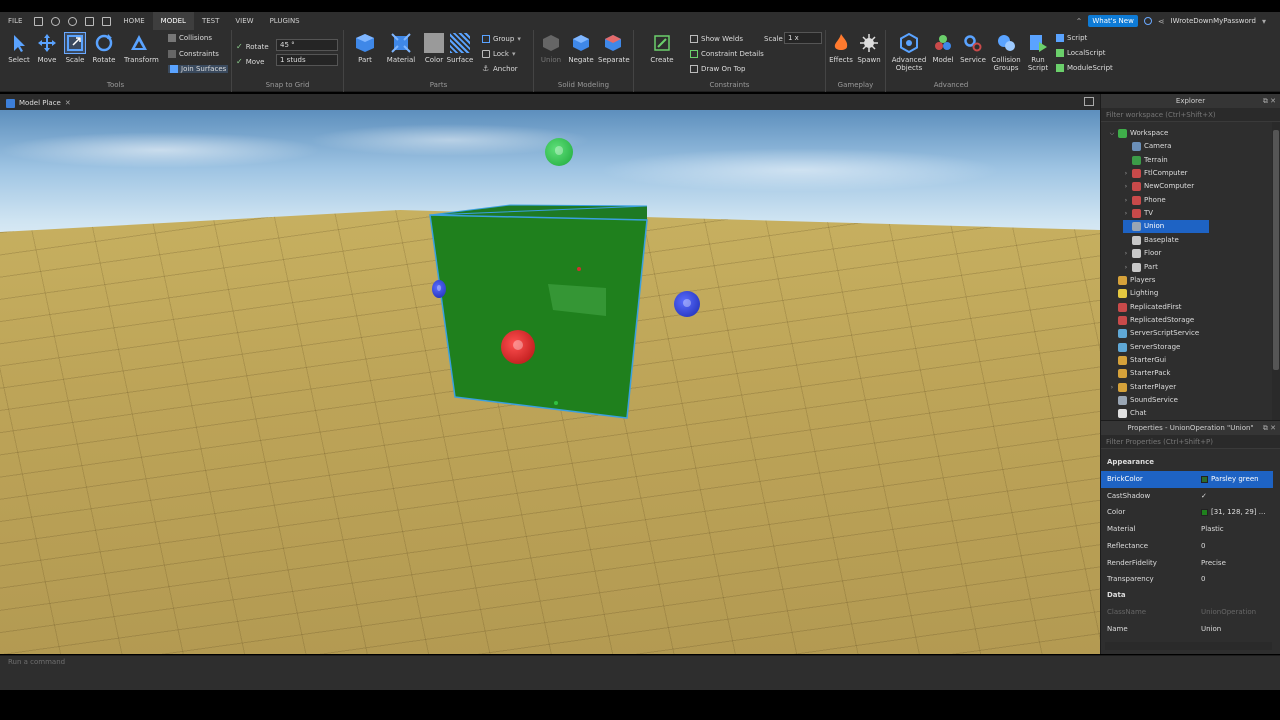 This screenshot has height=720, width=1280. What do you see at coordinates (1137, 360) in the screenshot?
I see `explorer-item: StarterGui` at bounding box center [1137, 360].